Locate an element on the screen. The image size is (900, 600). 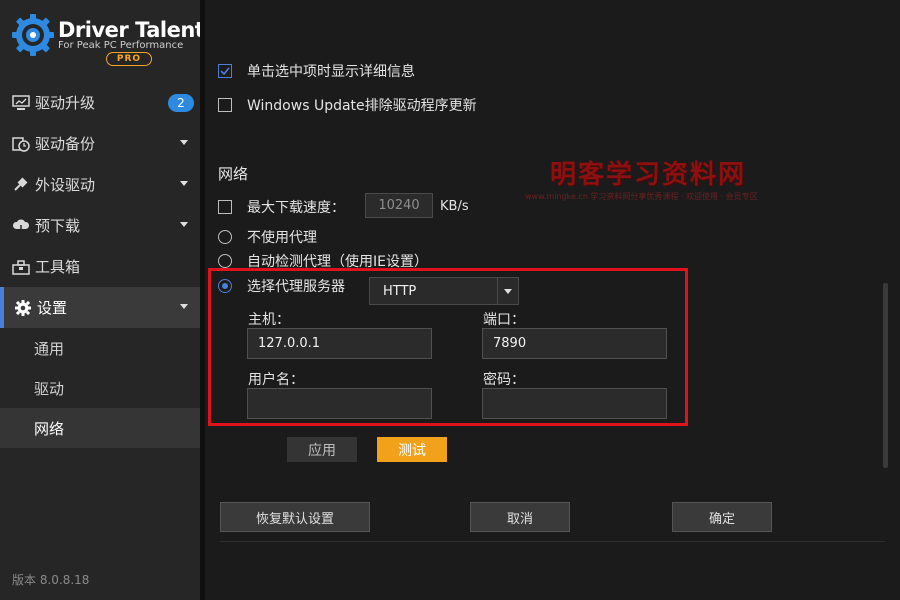
max-speed-label: 最大下载速度： is located at coordinates (296, 208).